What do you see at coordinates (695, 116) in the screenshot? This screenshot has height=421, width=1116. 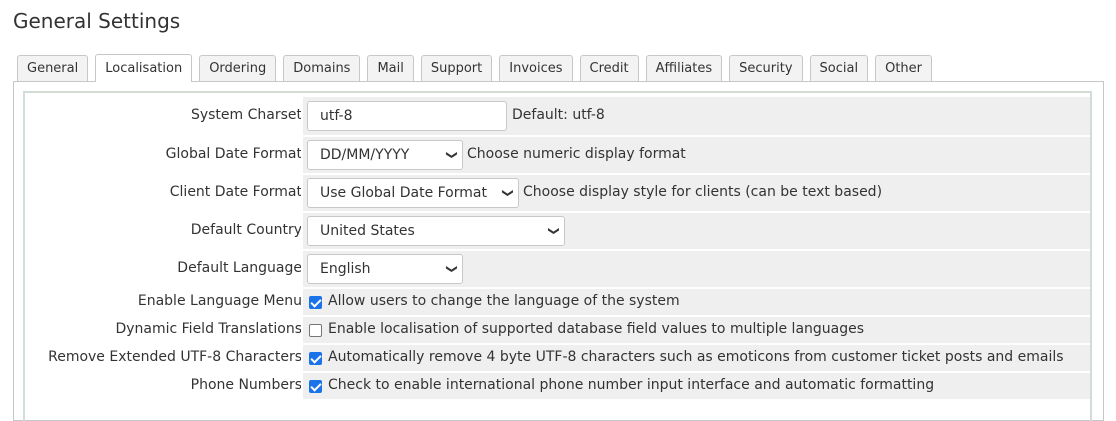 I see `system-charset-cell: utf-8 Default: utf-8` at bounding box center [695, 116].